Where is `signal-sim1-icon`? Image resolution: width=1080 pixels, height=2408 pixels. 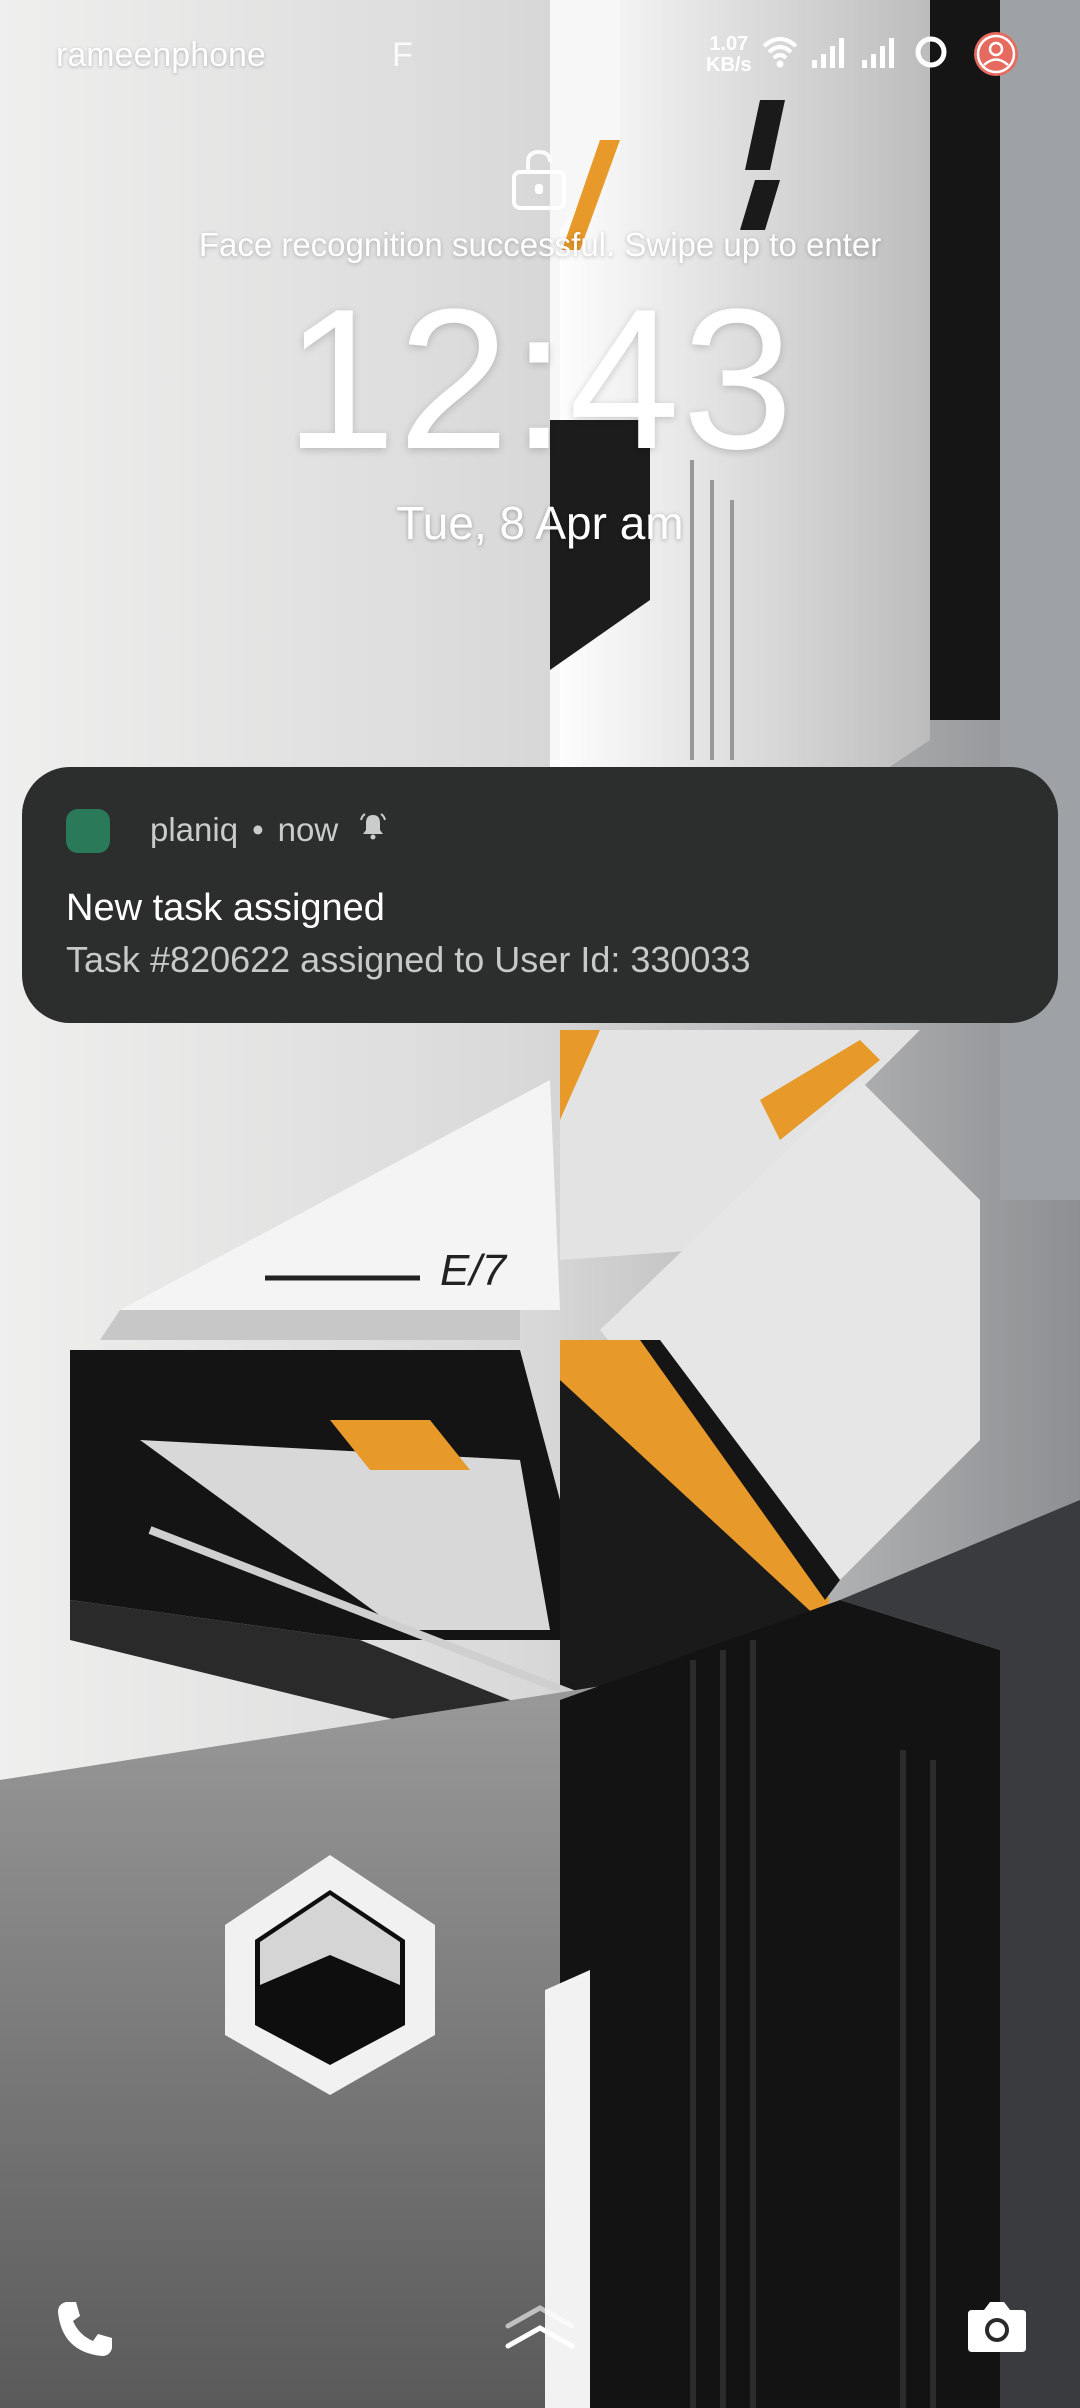
signal-sim1-icon is located at coordinates (828, 52).